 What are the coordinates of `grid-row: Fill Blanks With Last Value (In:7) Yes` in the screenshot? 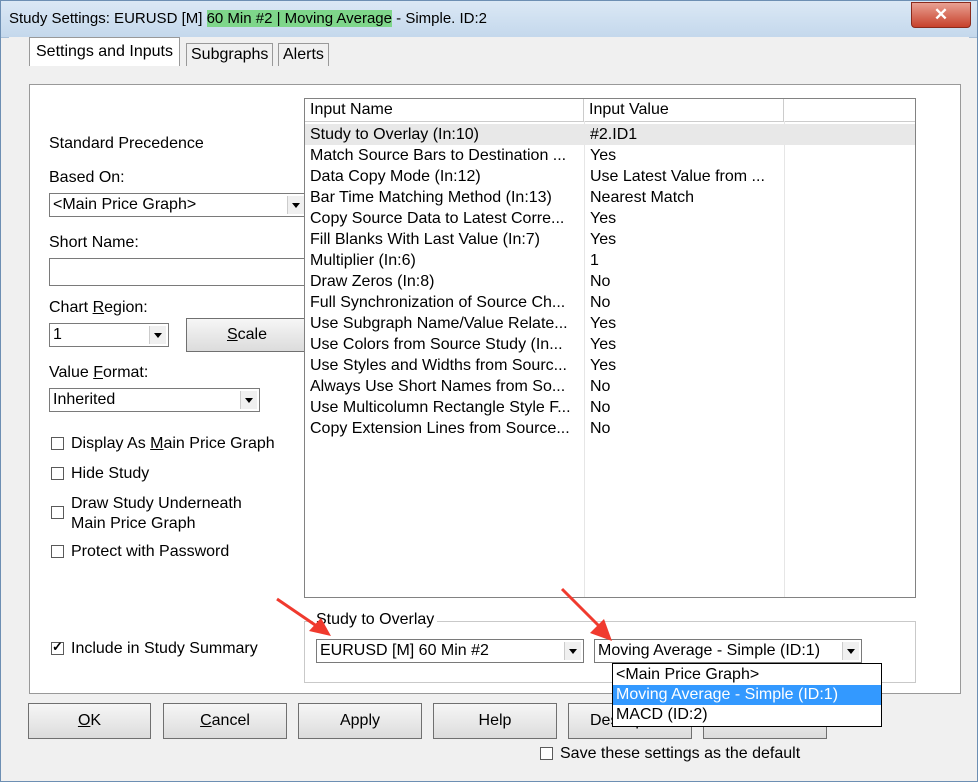 It's located at (610, 239).